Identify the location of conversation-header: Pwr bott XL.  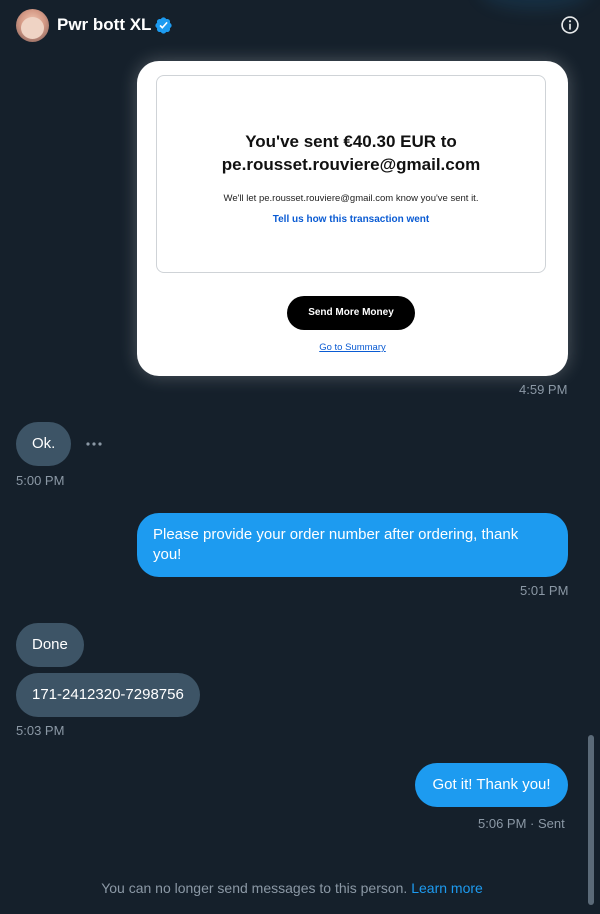
(300, 26).